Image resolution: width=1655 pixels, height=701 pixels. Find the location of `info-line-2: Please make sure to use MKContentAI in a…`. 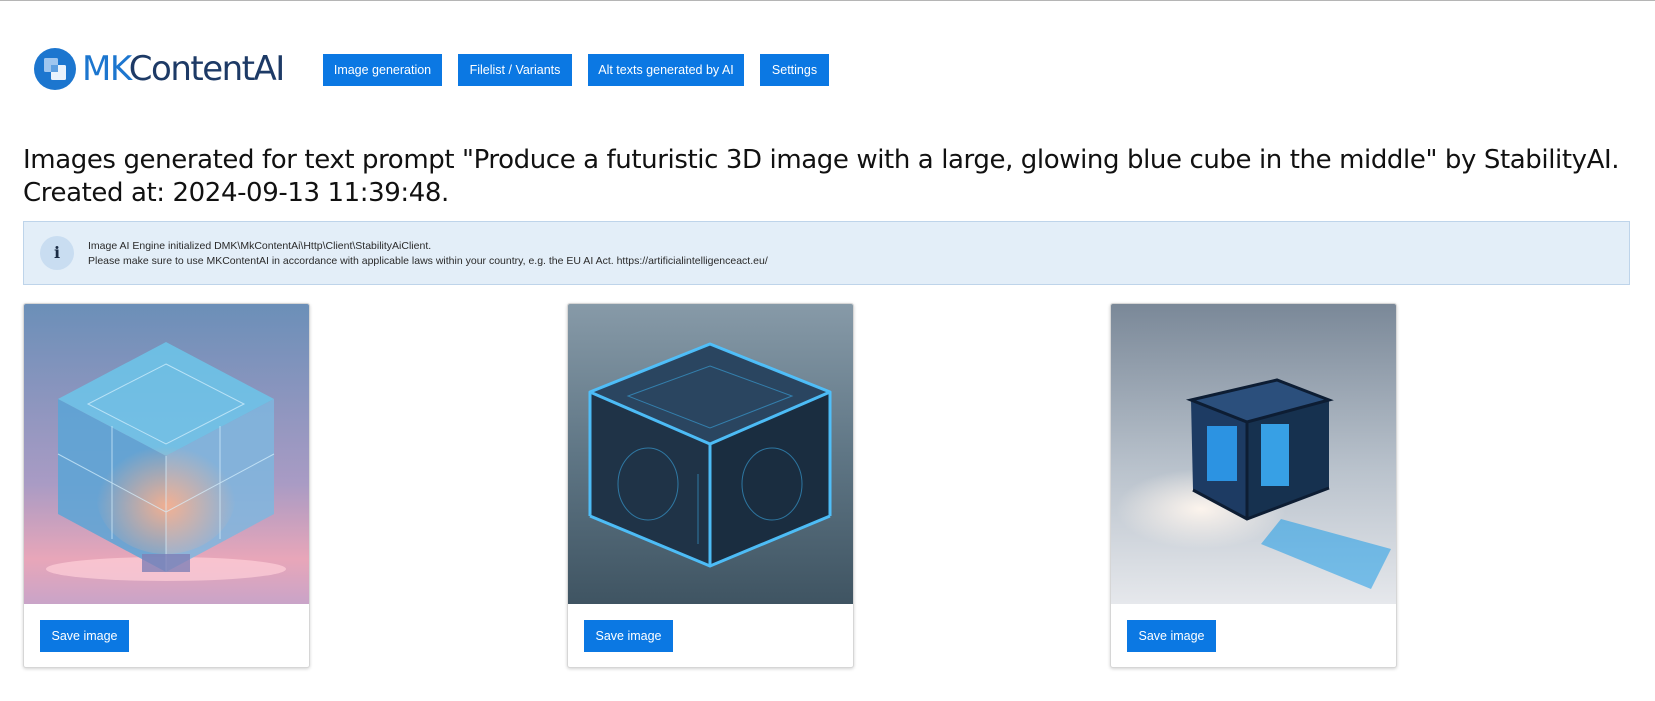

info-line-2: Please make sure to use MKContentAI in a… is located at coordinates (428, 261).